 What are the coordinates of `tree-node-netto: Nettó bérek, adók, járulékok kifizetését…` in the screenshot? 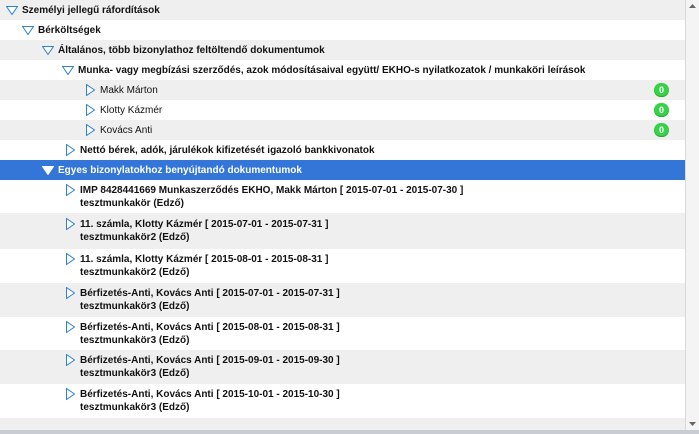 It's located at (342, 150).